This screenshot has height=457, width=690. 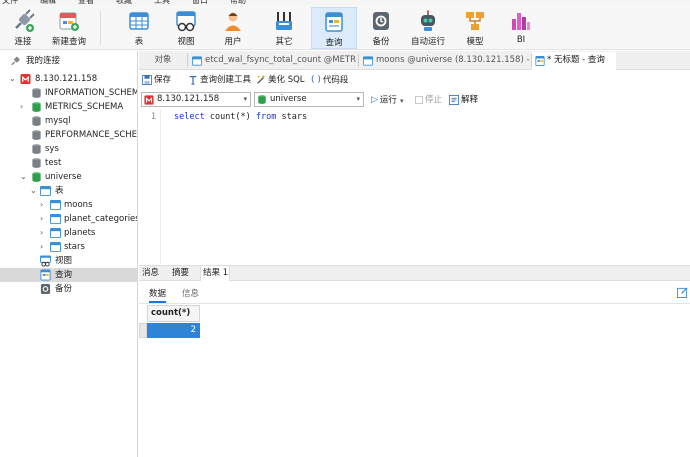 I want to click on db-label: METRICS_SCHEMA, so click(x=84, y=107).